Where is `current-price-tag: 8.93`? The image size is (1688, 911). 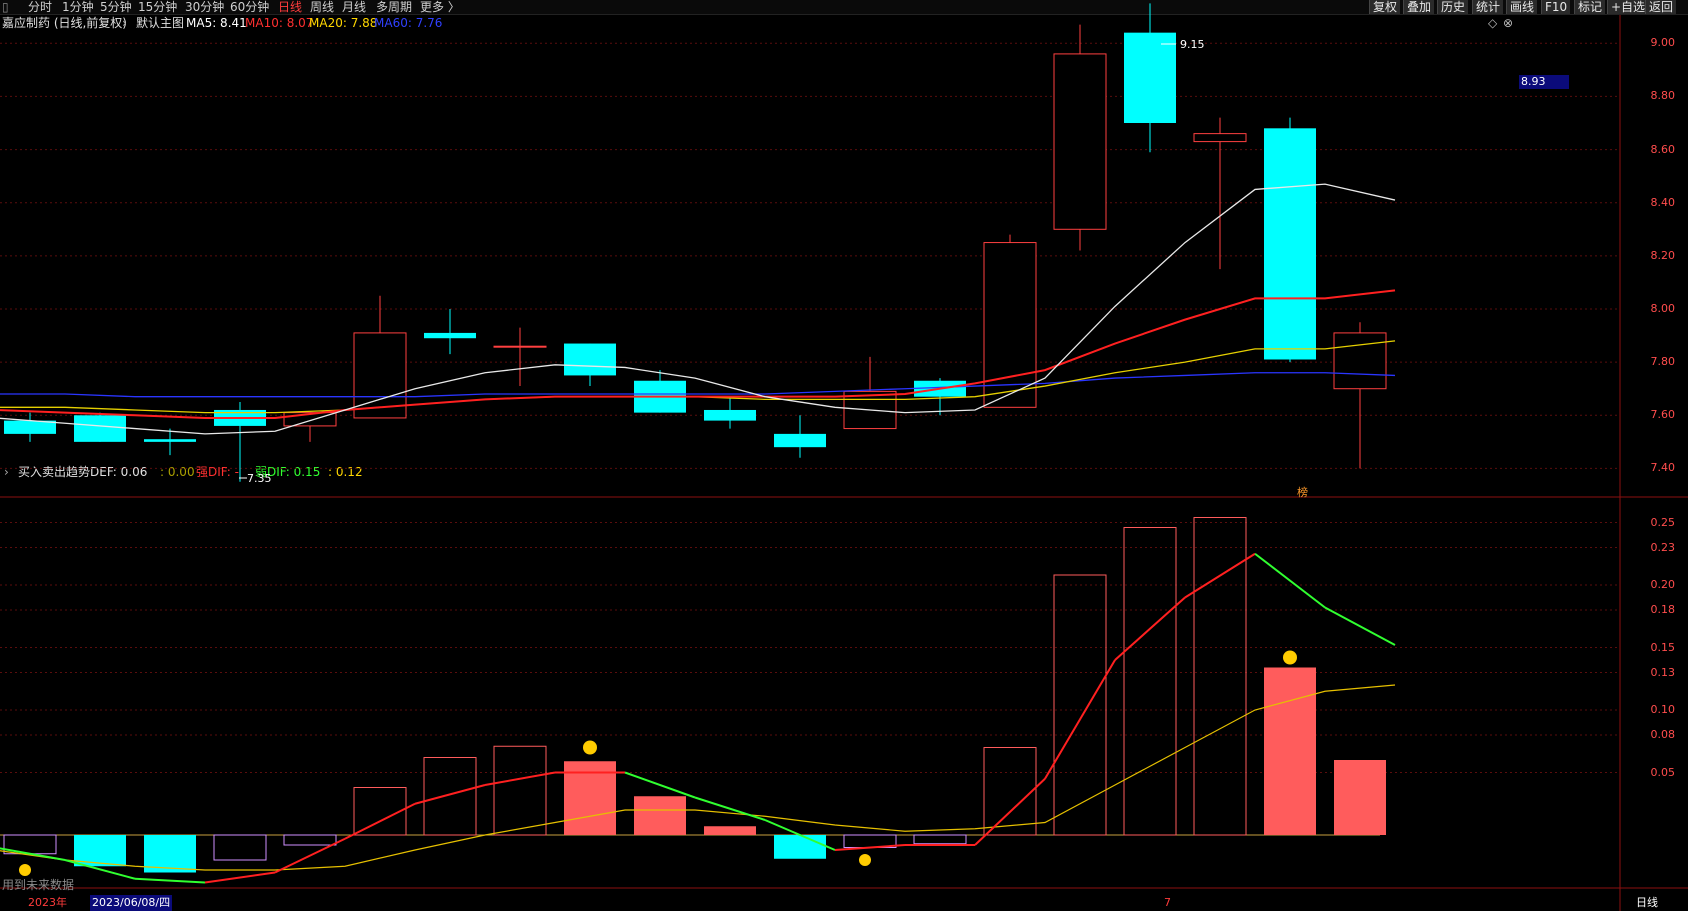
current-price-tag: 8.93 is located at coordinates (1544, 82).